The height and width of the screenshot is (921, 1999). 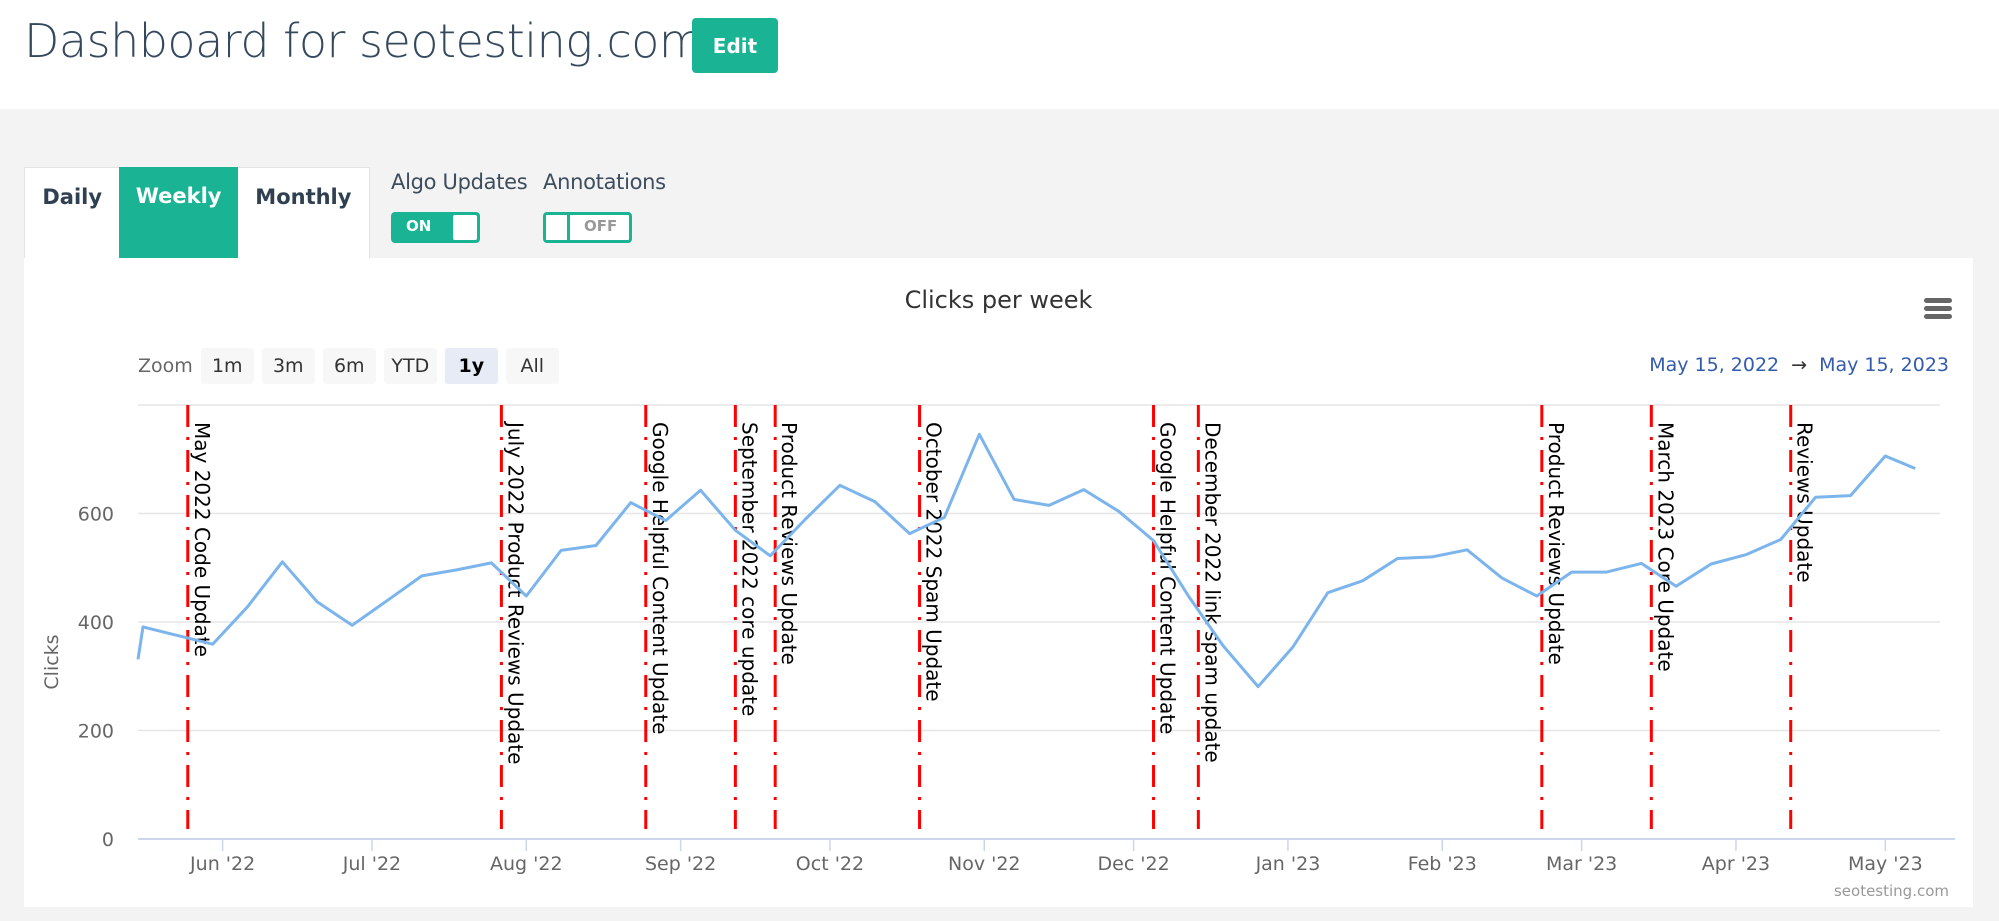 I want to click on y-tick-label: 0, so click(x=108, y=840).